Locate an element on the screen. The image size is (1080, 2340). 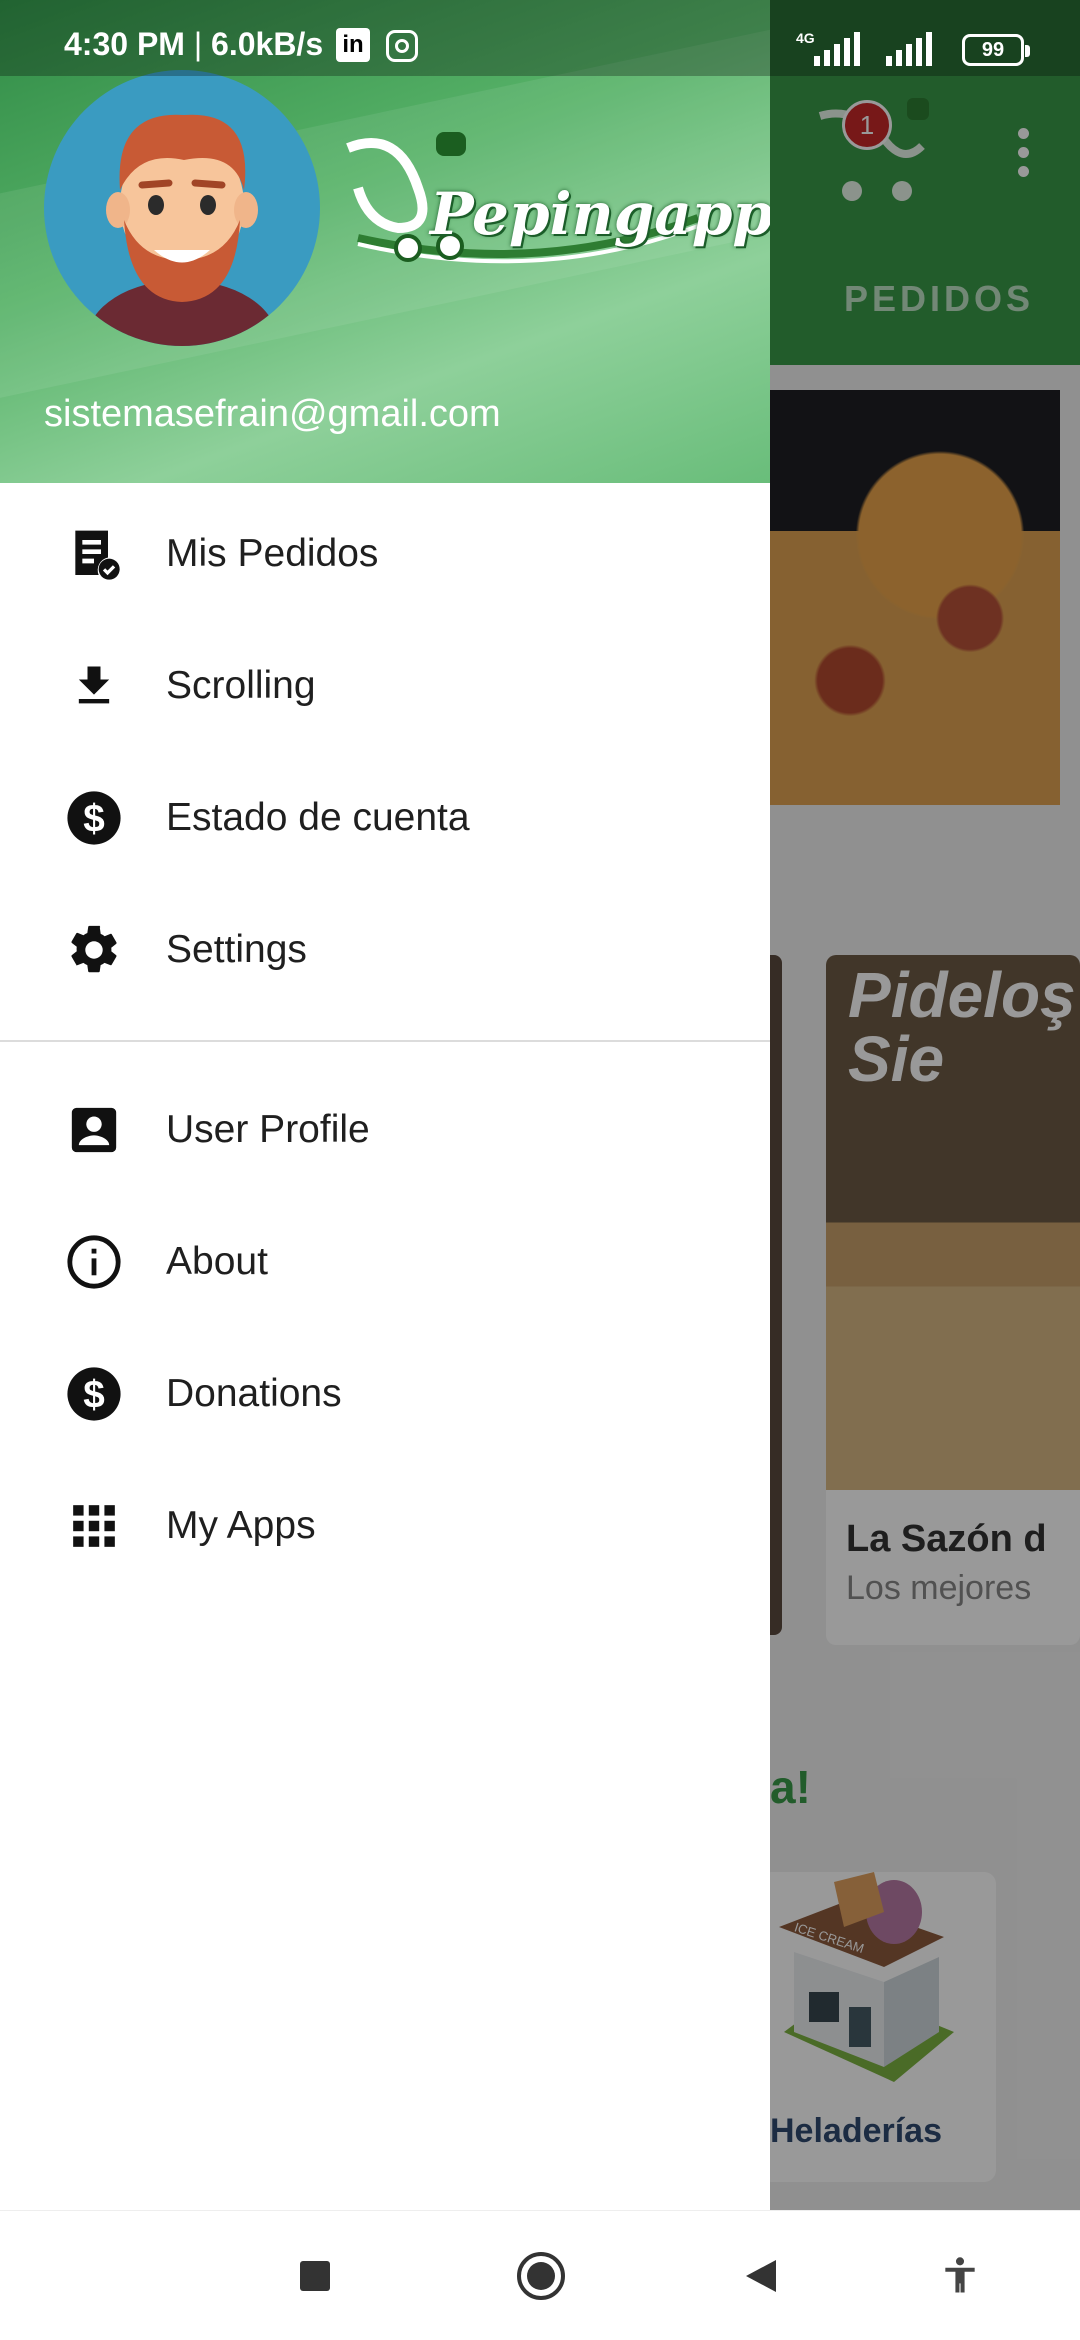
menu-item-estado-de-cuenta: $ Estado de cuenta is located at coordinates (385, 818).